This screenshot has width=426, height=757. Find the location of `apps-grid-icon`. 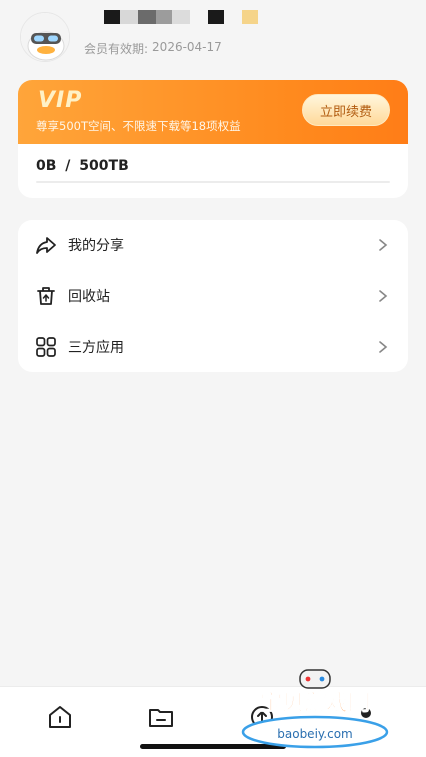

apps-grid-icon is located at coordinates (46, 347).